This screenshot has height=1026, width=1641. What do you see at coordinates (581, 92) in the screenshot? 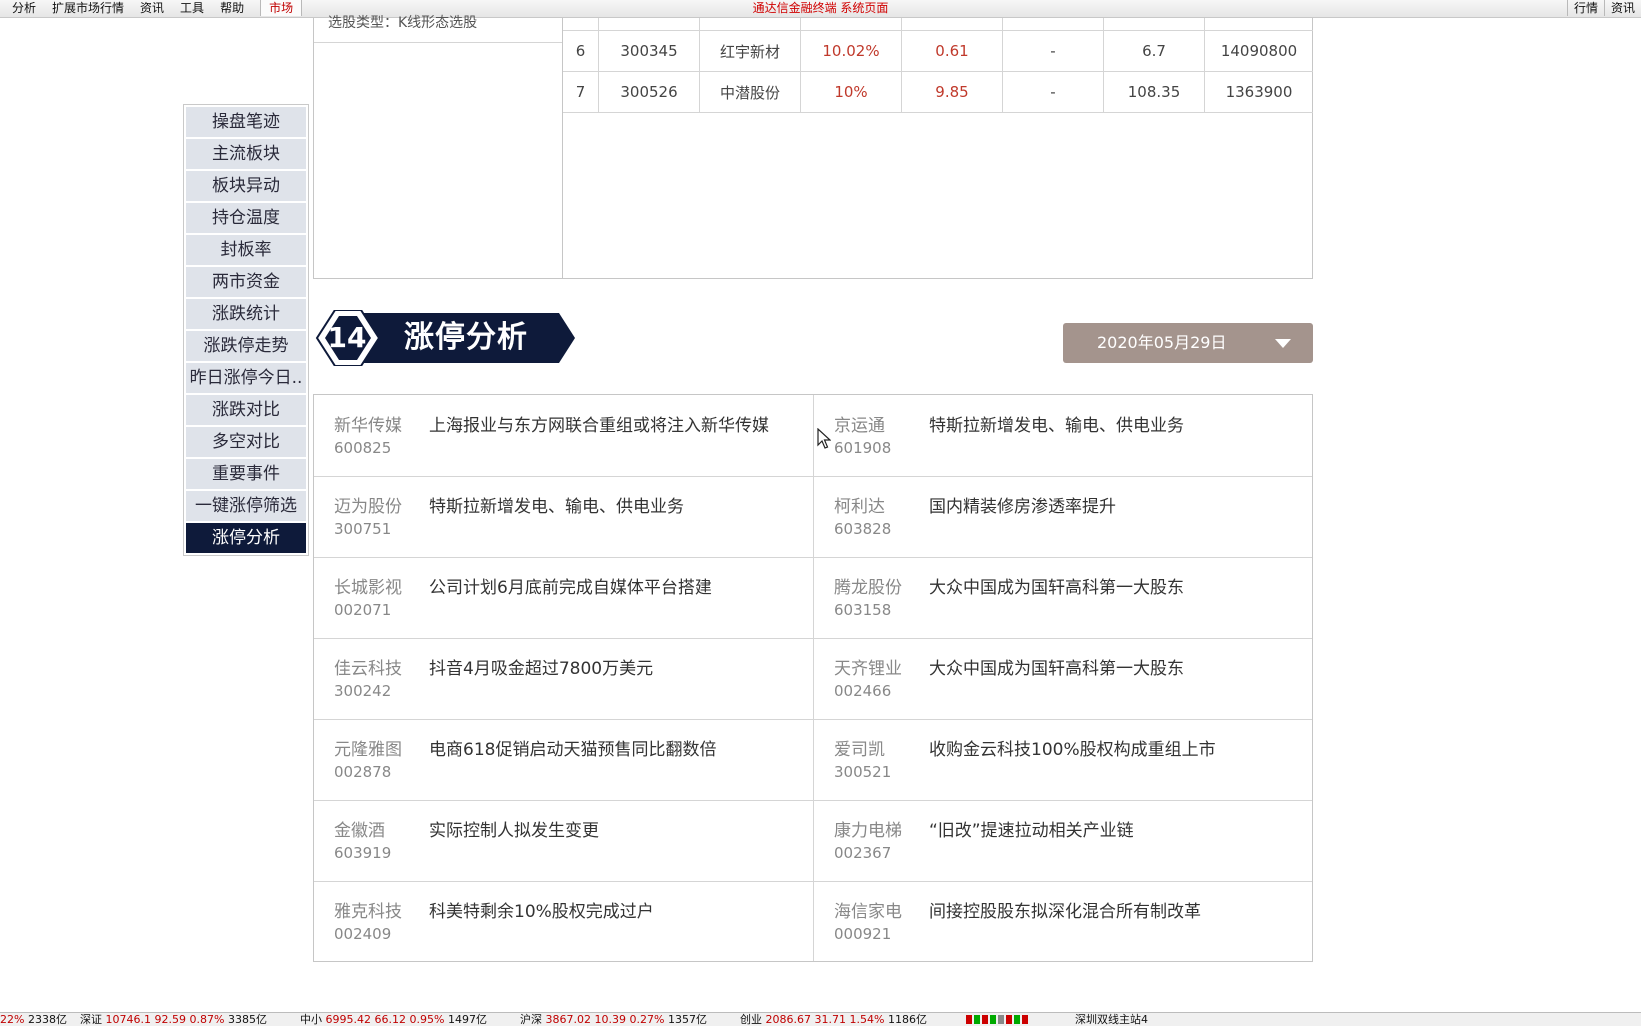
I see `row-index: 7` at bounding box center [581, 92].